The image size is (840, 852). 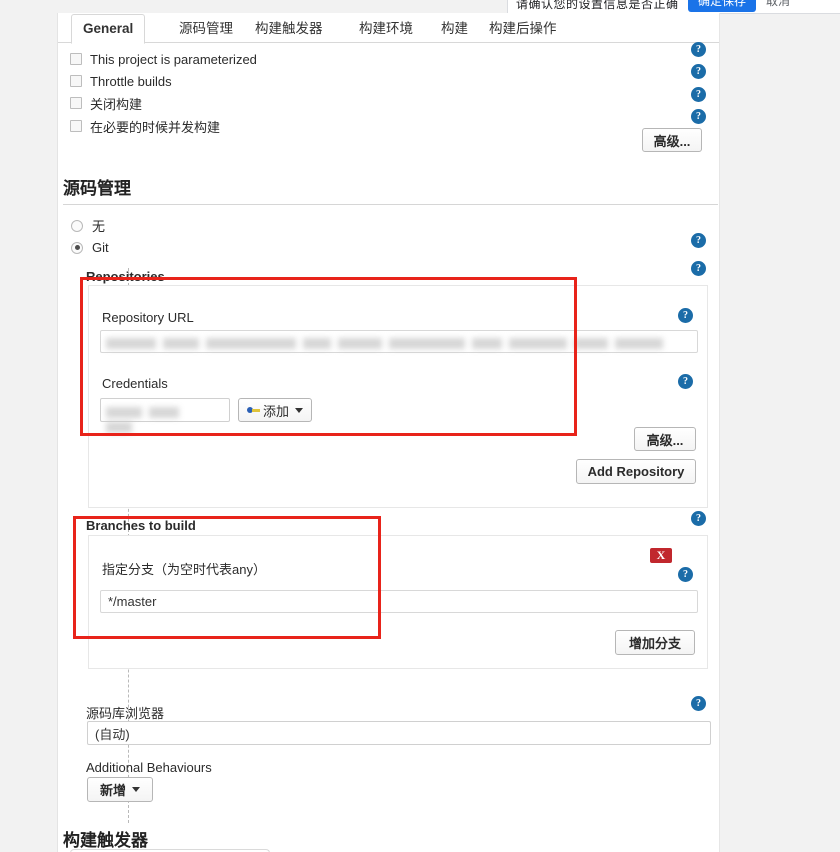 I want to click on help-icon-git: ?, so click(x=698, y=240).